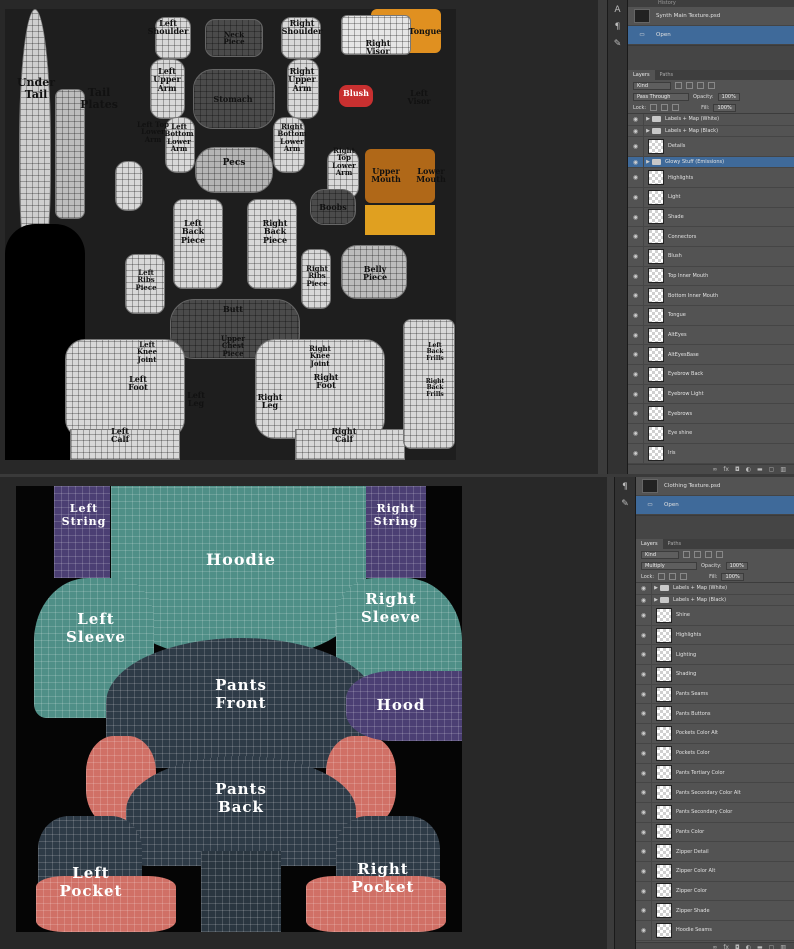 This screenshot has width=794, height=949. Describe the element at coordinates (711, 414) in the screenshot. I see `layer-row: ◉ Eyebrows` at that location.